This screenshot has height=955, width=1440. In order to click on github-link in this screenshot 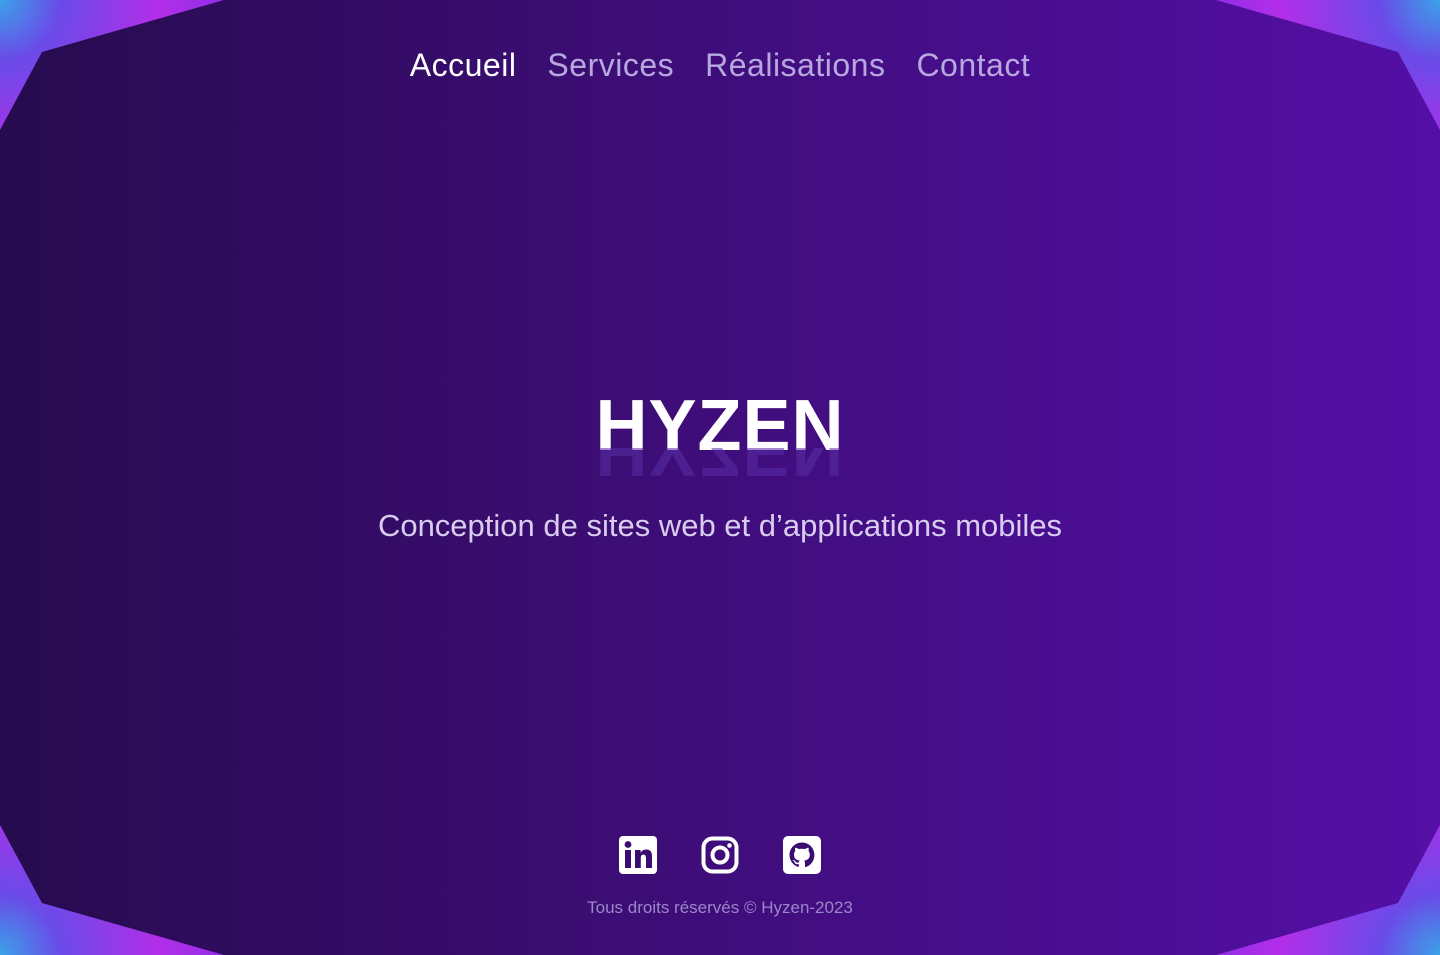, I will do `click(802, 855)`.